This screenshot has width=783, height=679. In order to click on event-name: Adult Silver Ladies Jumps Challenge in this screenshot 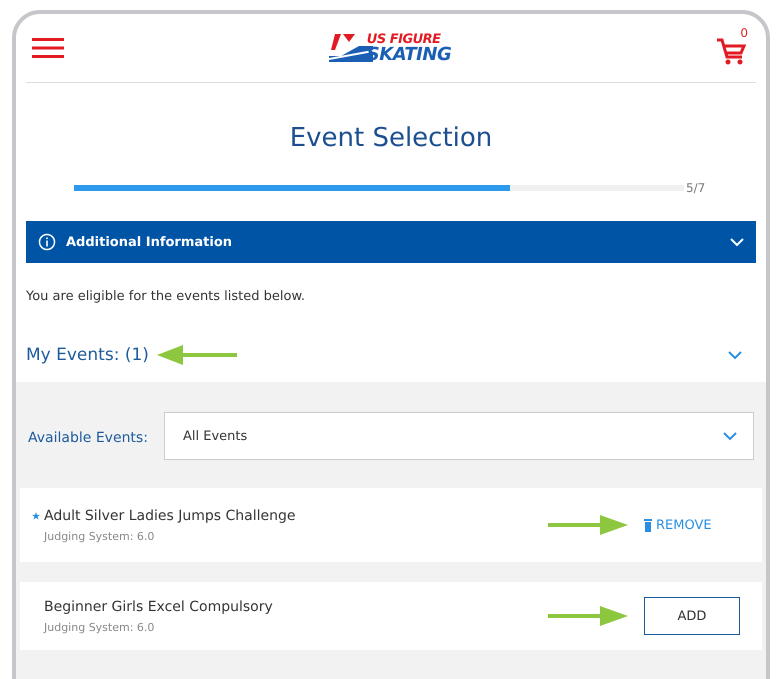, I will do `click(170, 516)`.